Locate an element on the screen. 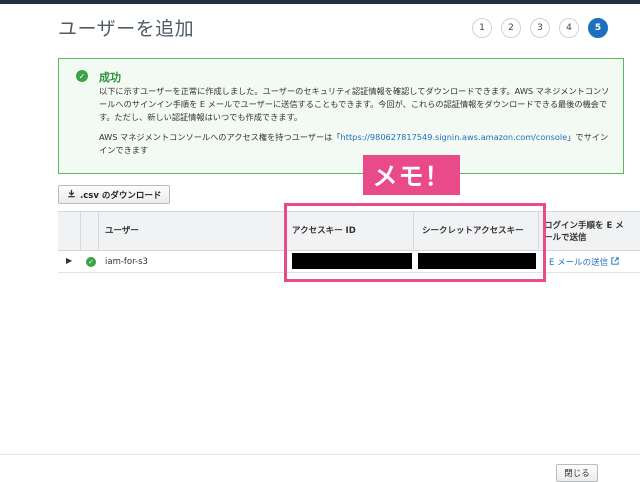  csv-download-button: .csv のダウンロード is located at coordinates (114, 194).